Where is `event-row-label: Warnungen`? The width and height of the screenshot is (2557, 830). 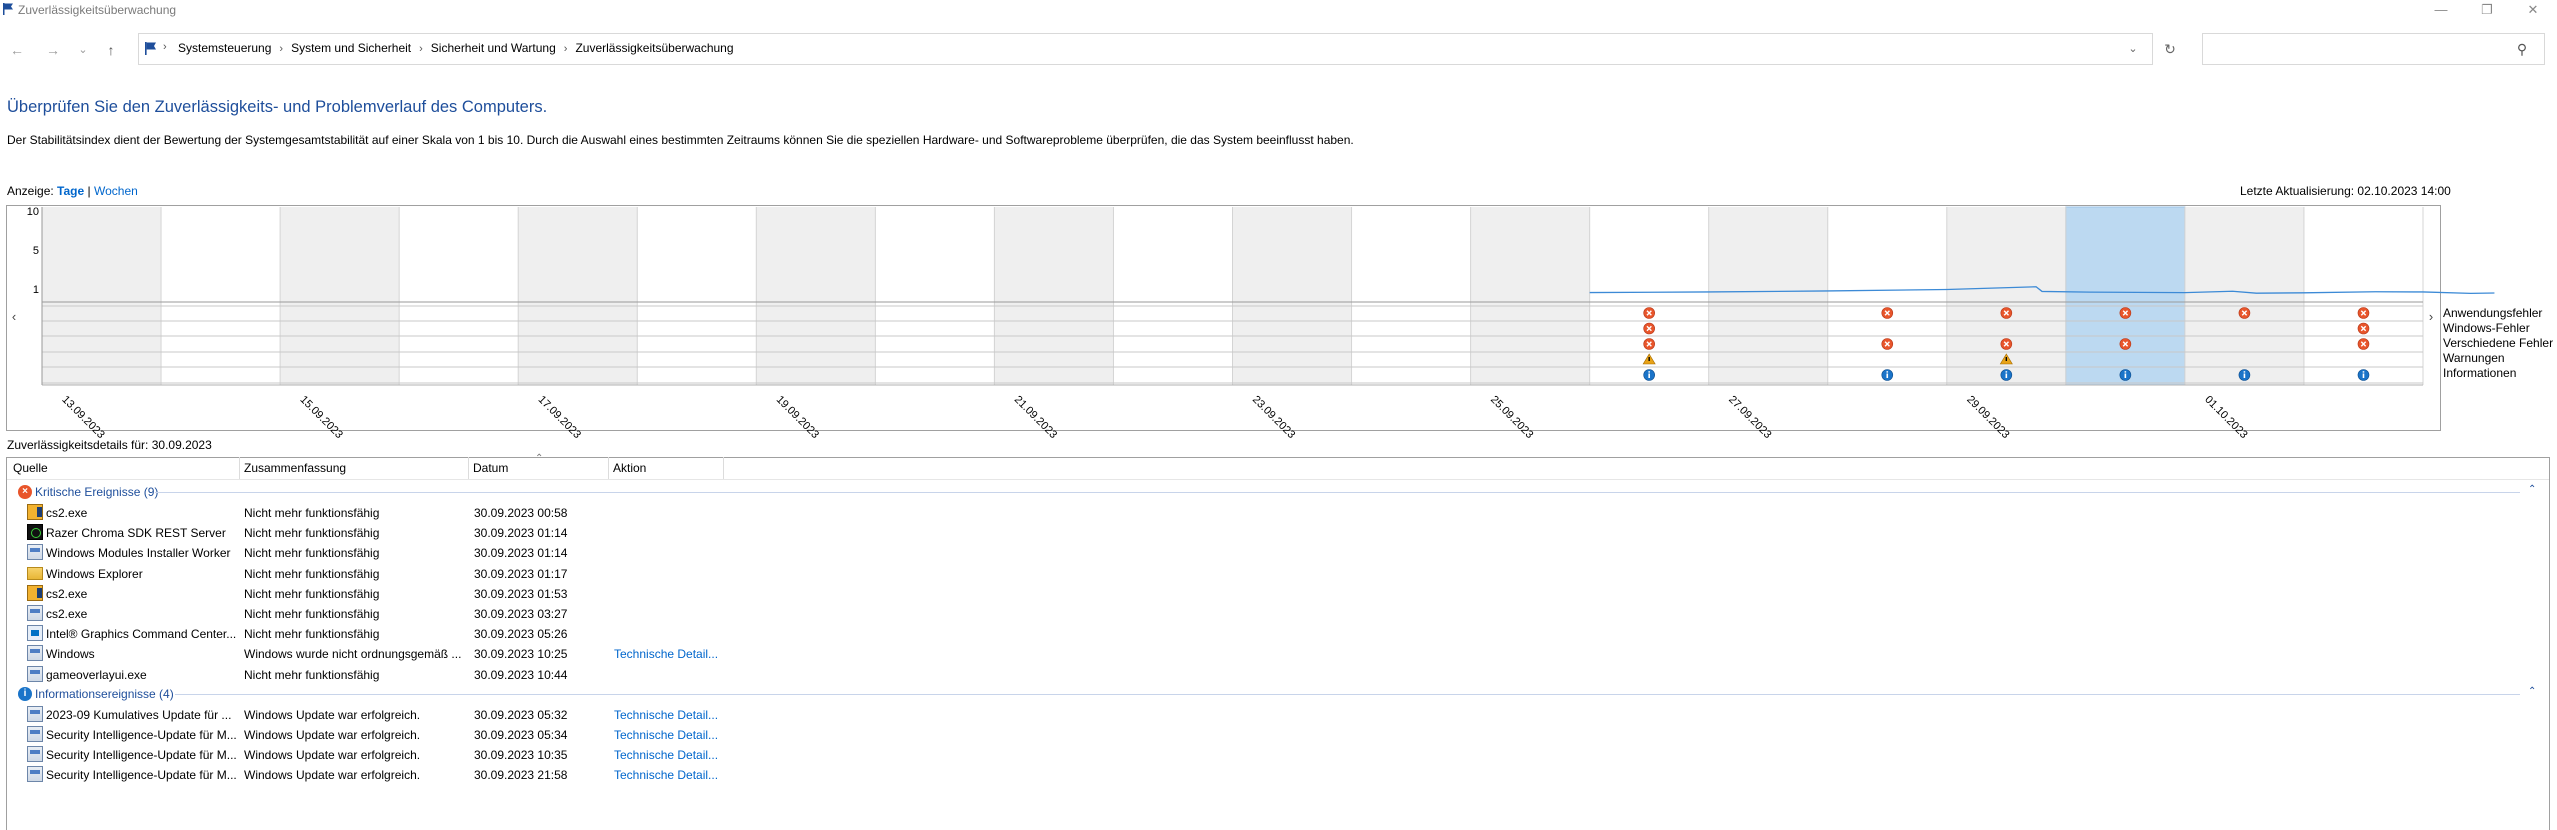
event-row-label: Warnungen is located at coordinates (2474, 358).